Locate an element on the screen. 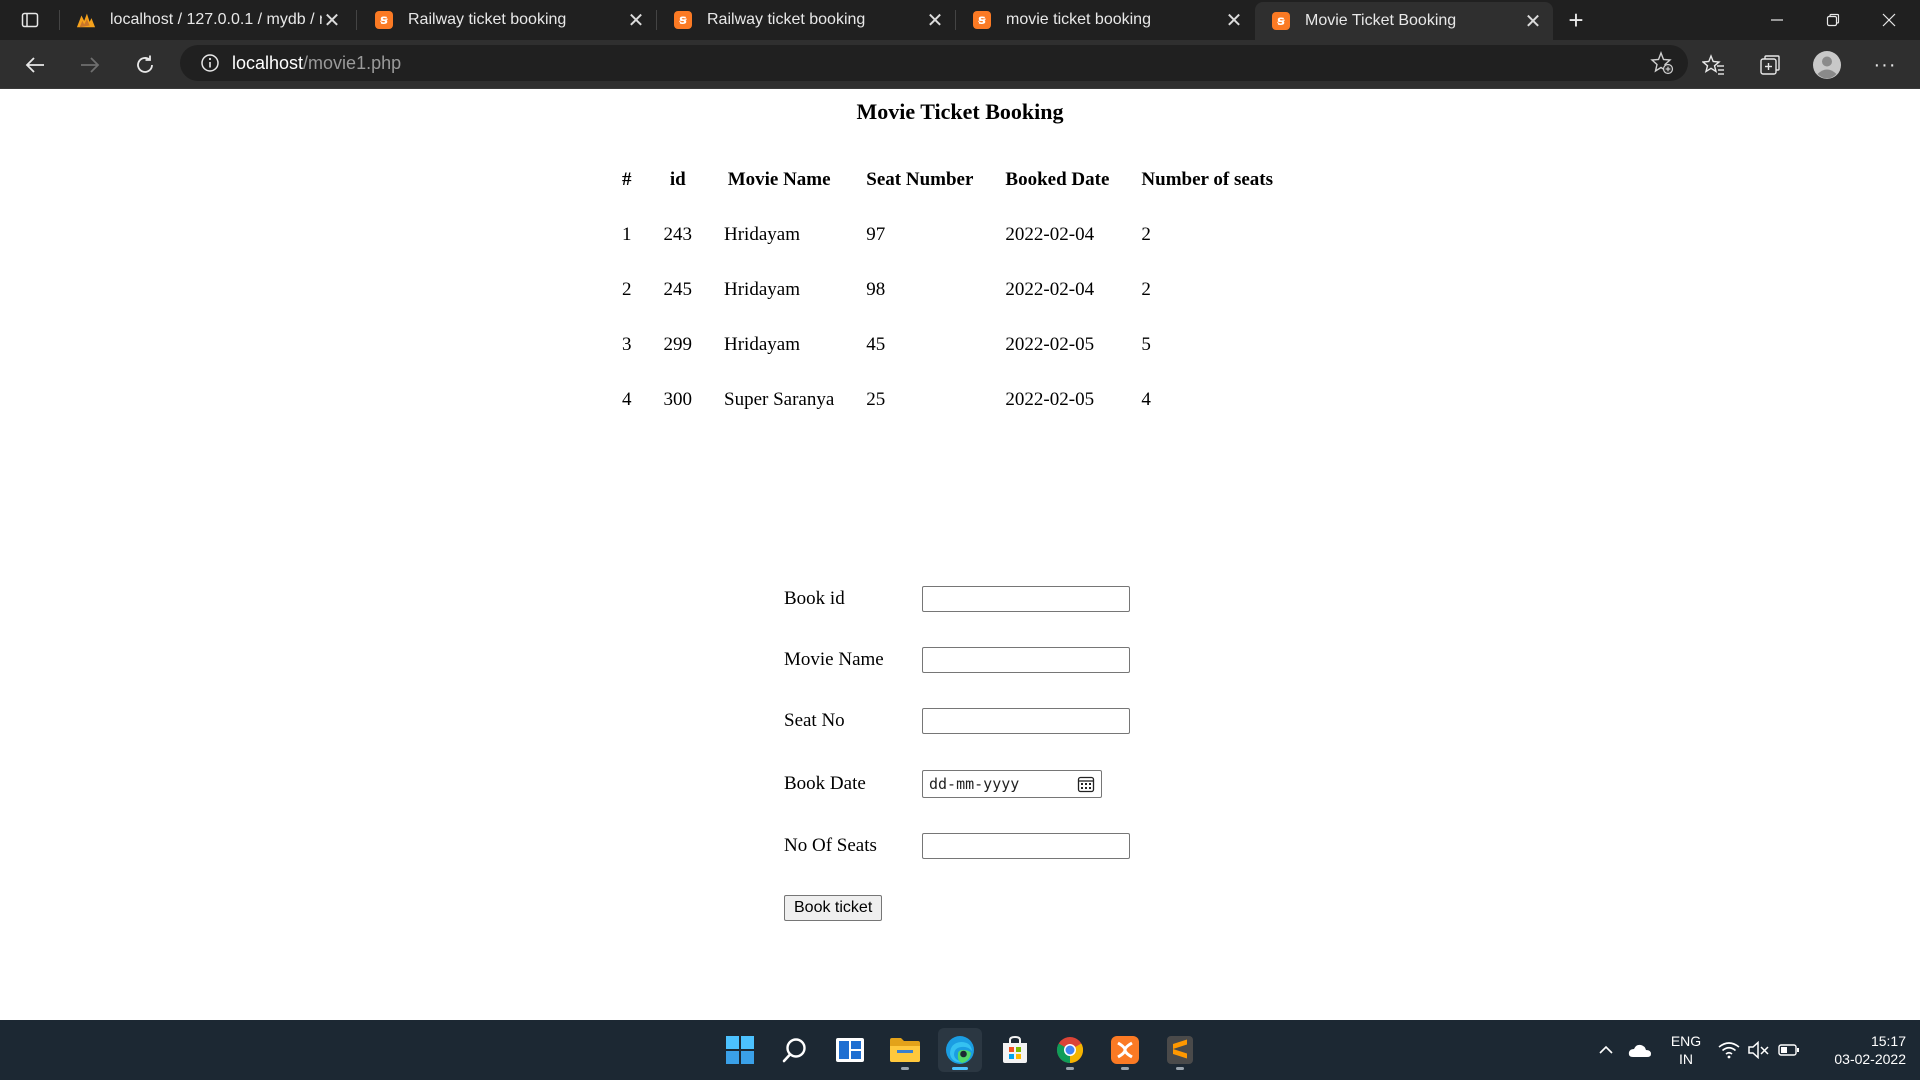  no-of-seats-input is located at coordinates (1026, 846).